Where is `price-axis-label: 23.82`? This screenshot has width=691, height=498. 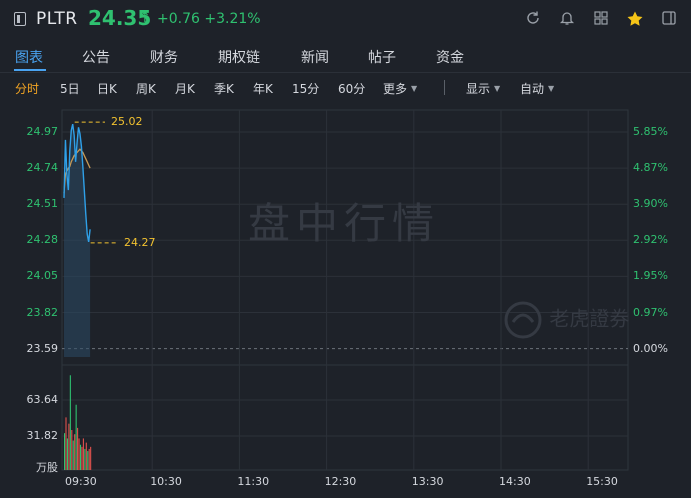
price-axis-label: 23.82 is located at coordinates (42, 312).